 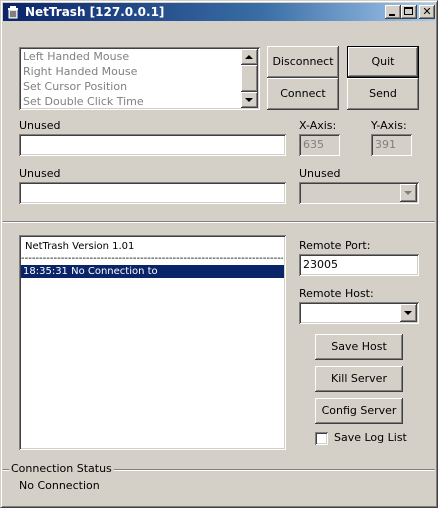 I want to click on x-axis-value: 635, so click(x=313, y=144).